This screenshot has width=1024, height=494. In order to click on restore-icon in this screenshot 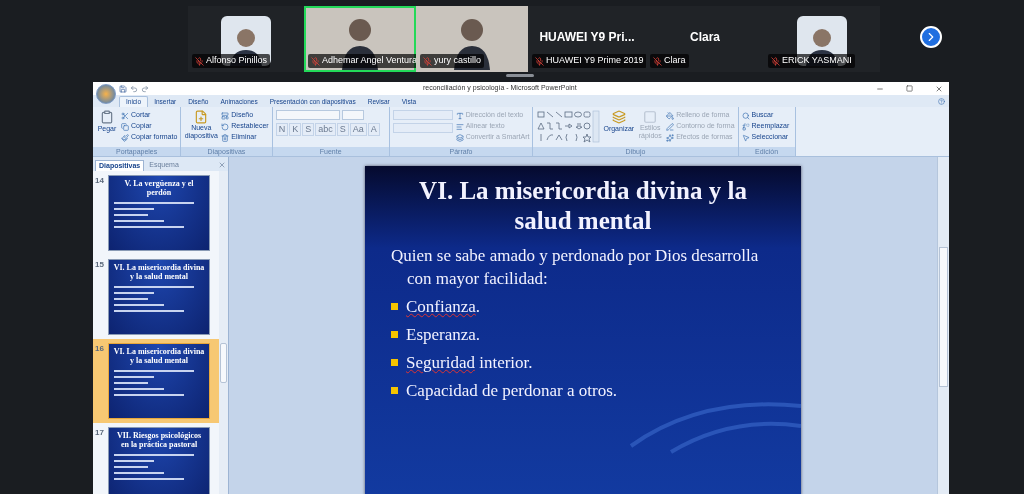, I will do `click(909, 88)`.